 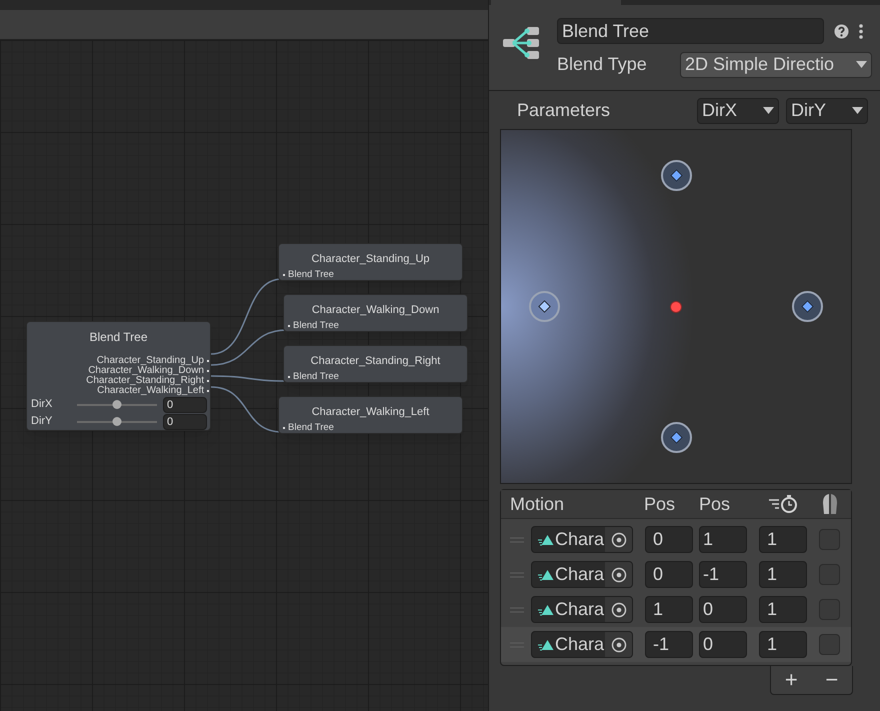 I want to click on pos-x-field: -1, so click(x=669, y=644).